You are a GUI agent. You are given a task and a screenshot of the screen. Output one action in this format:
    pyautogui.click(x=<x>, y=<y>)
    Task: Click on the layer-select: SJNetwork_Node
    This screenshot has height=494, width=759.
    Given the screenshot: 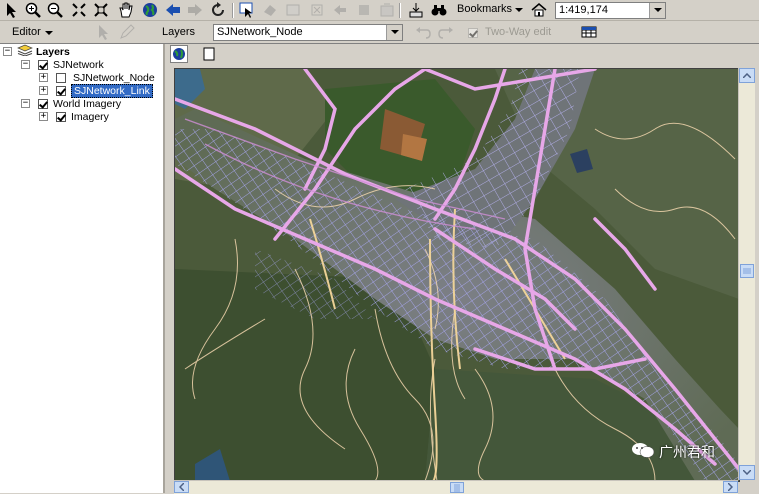 What is the action you would take?
    pyautogui.click(x=308, y=32)
    